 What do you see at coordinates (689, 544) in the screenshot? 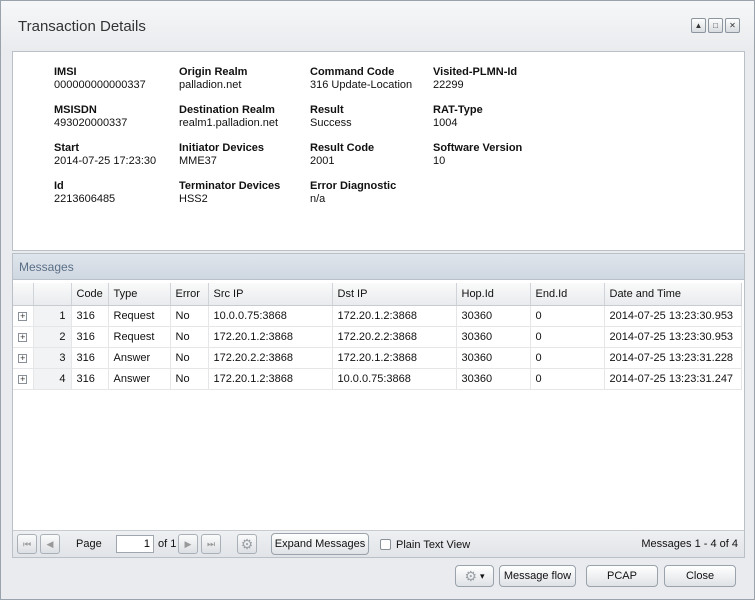
I see `messages-count-summary: Messages 1 - 4 of 4` at bounding box center [689, 544].